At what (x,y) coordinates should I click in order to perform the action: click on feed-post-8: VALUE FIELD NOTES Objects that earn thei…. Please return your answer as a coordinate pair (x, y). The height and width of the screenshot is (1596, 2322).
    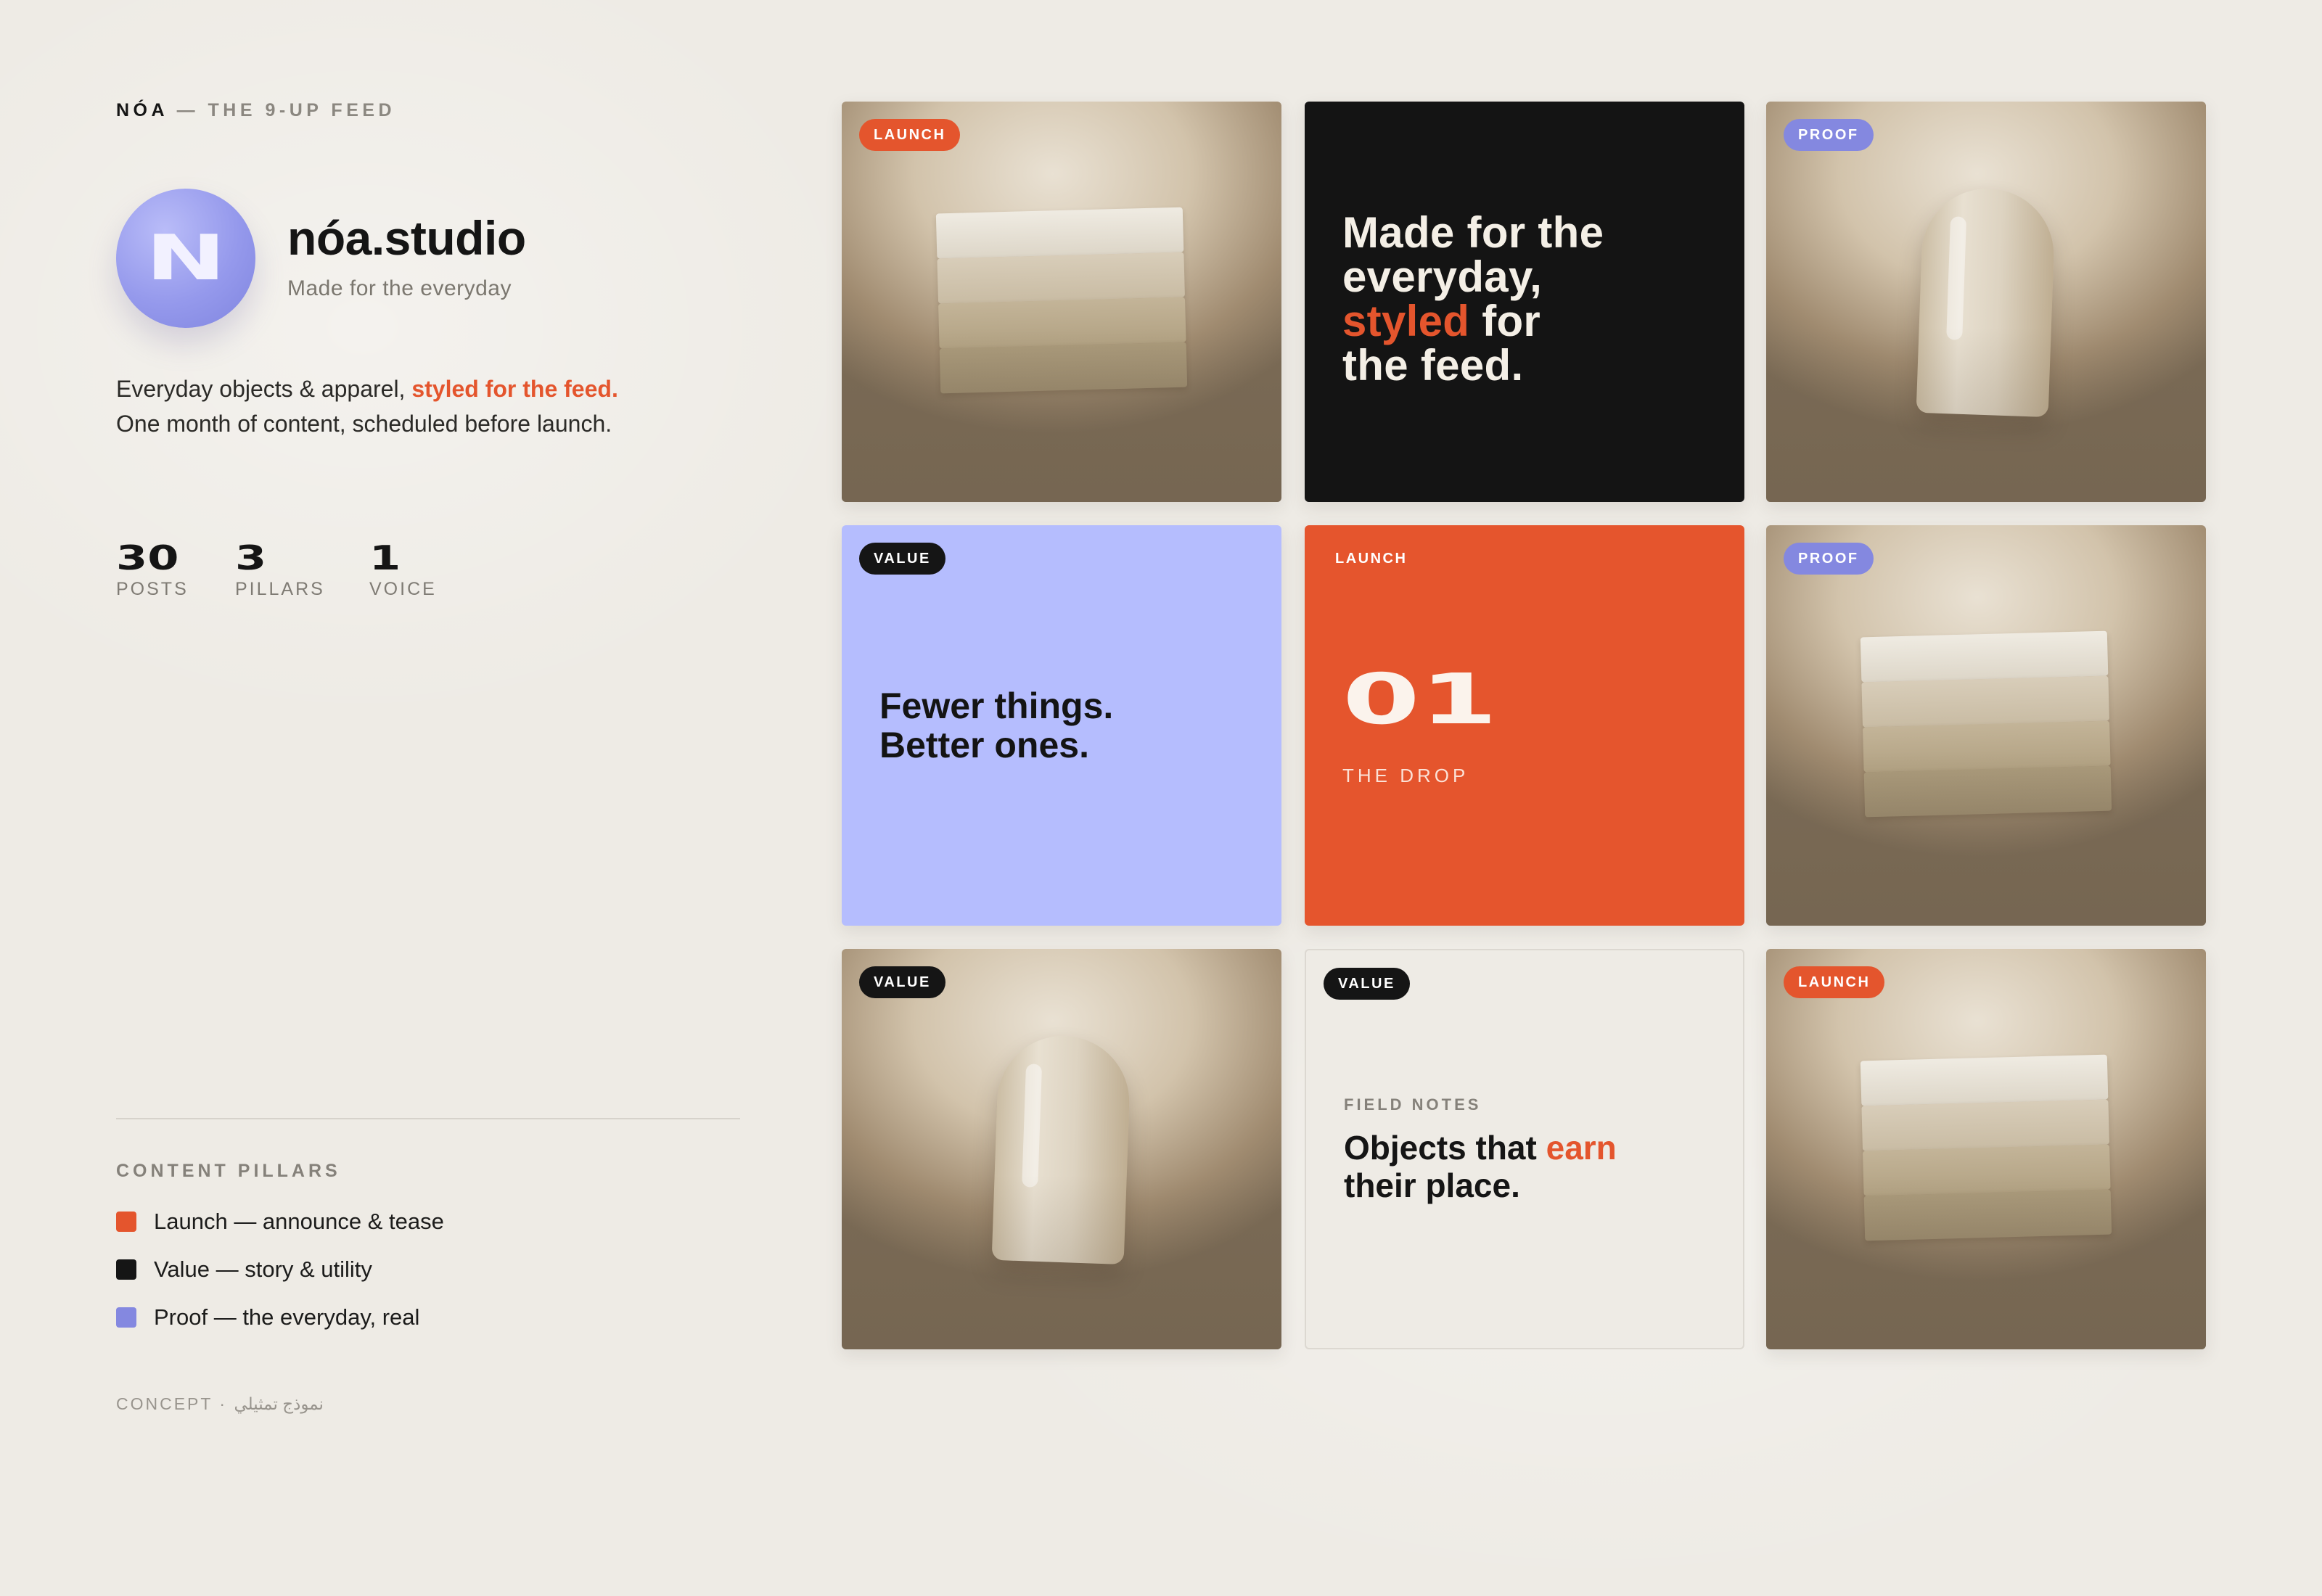
    Looking at the image, I should click on (1524, 1149).